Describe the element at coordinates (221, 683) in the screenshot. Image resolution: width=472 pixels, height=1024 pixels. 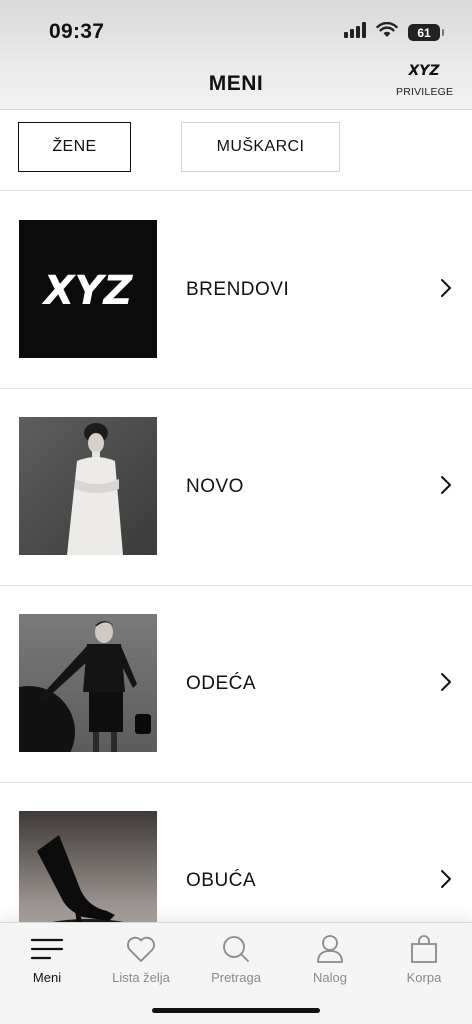
I see `menu-item-label: ODEĆA` at that location.